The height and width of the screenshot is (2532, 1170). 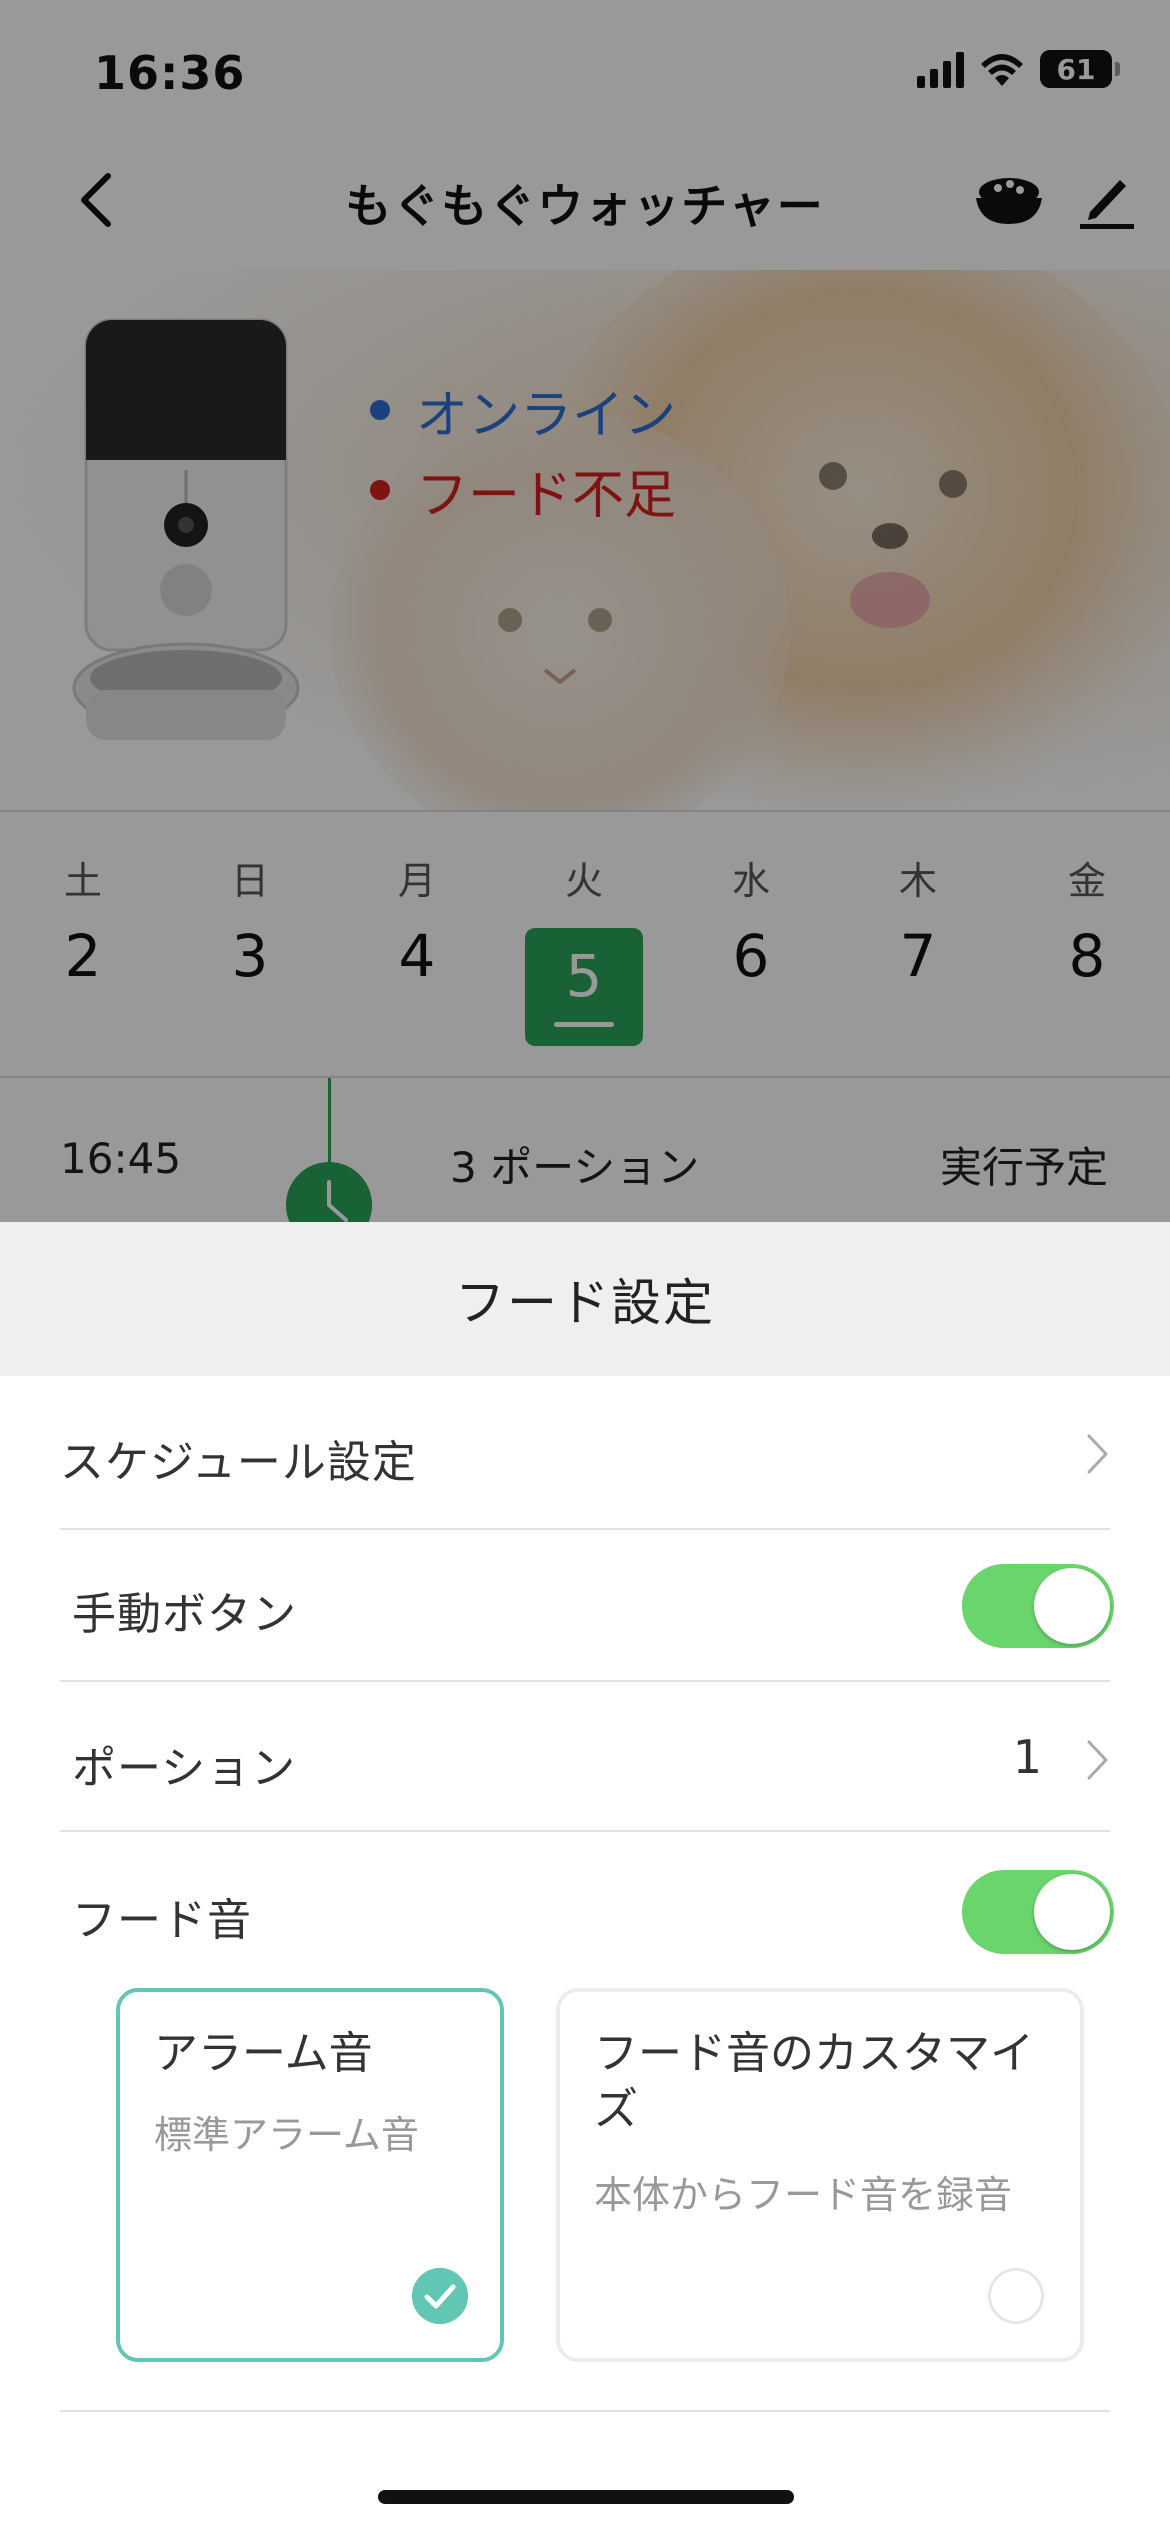 What do you see at coordinates (814, 2081) in the screenshot?
I see `option-title: フード音のカスタマイズ` at bounding box center [814, 2081].